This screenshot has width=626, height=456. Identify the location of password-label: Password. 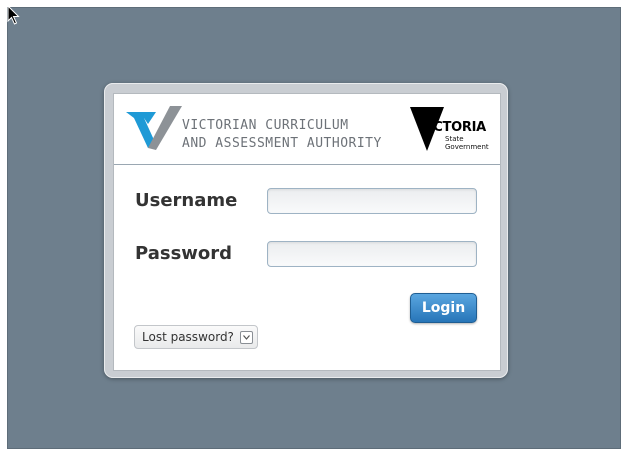
(184, 253).